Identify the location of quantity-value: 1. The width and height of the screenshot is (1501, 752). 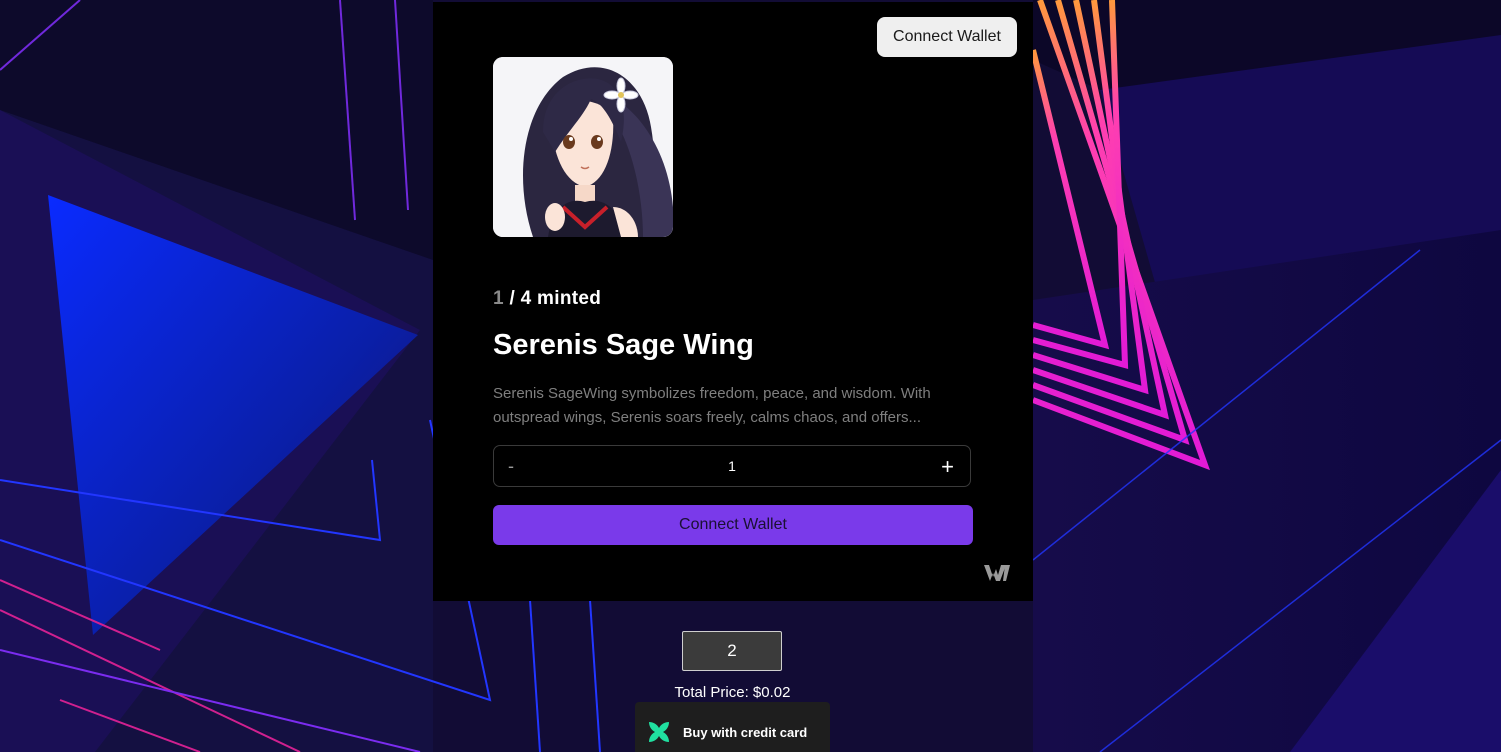
(732, 466).